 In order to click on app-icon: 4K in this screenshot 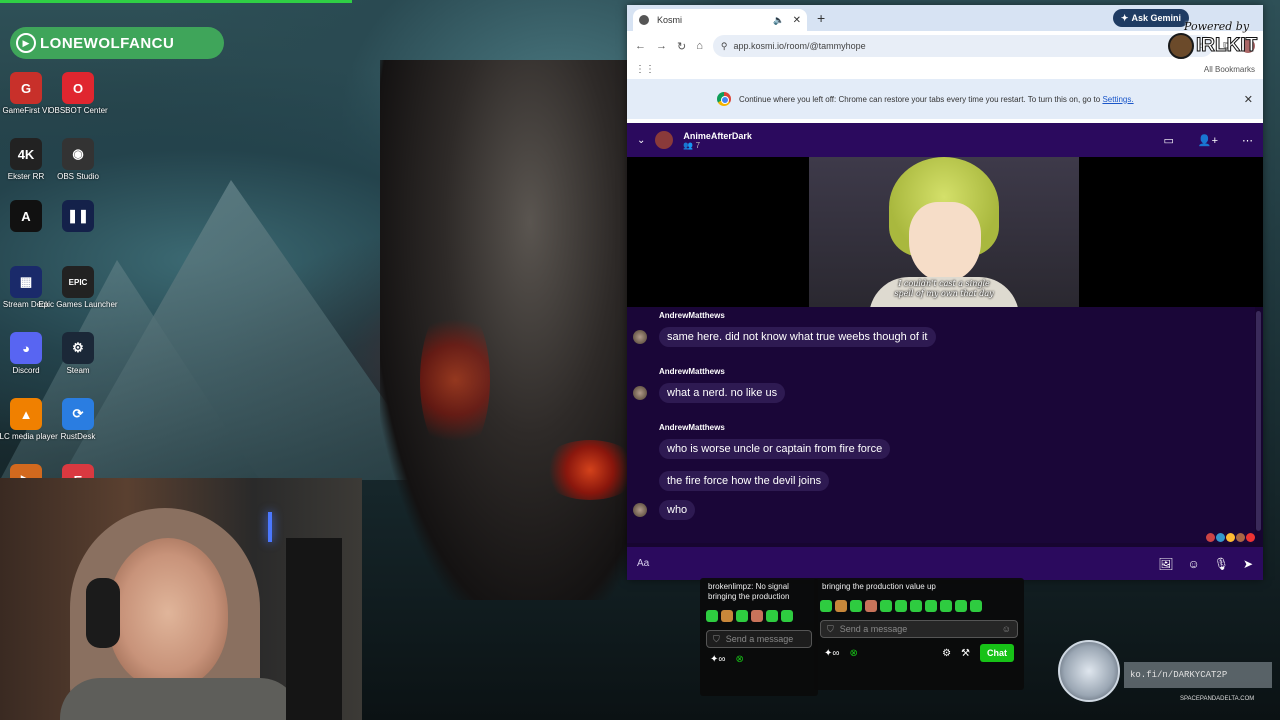, I will do `click(26, 154)`.